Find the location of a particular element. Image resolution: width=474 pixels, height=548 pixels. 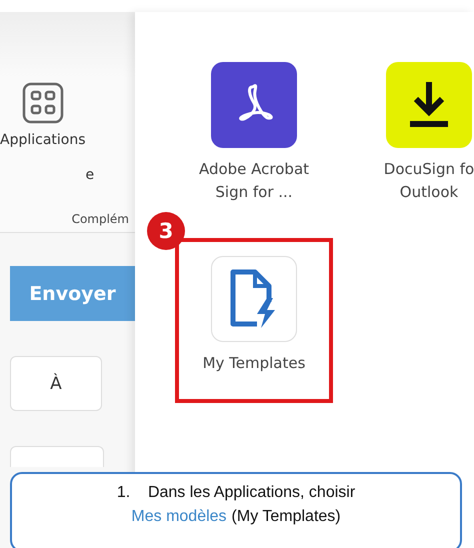

app-name: DocuSign fo Outlook is located at coordinates (429, 181).